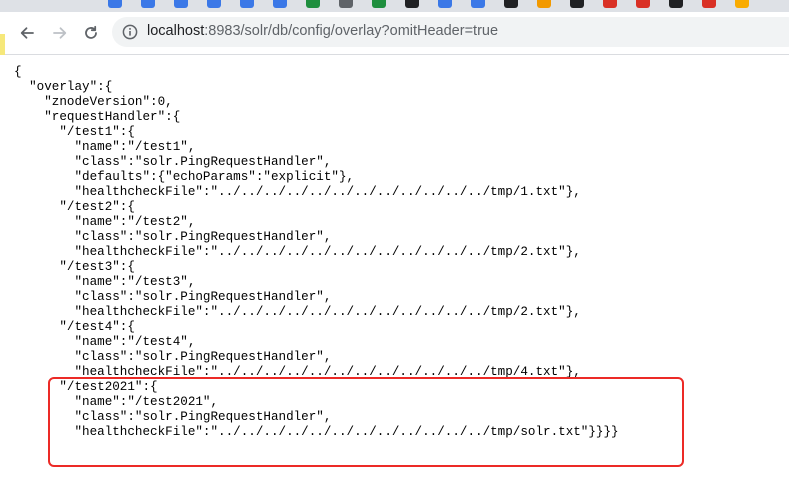 This screenshot has height=495, width=789. What do you see at coordinates (176, 31) in the screenshot?
I see `url-host: localhost` at bounding box center [176, 31].